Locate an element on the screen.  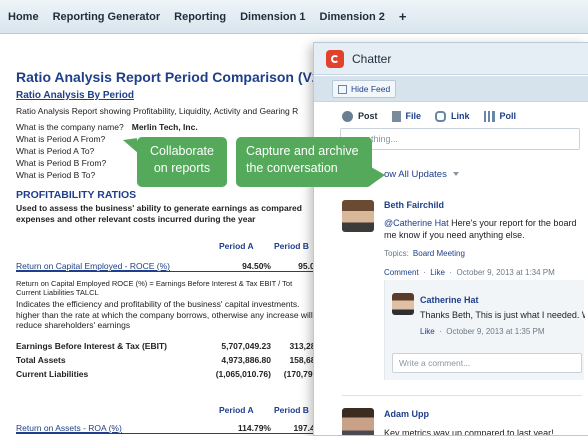
link-action: Link is located at coordinates (452, 116).